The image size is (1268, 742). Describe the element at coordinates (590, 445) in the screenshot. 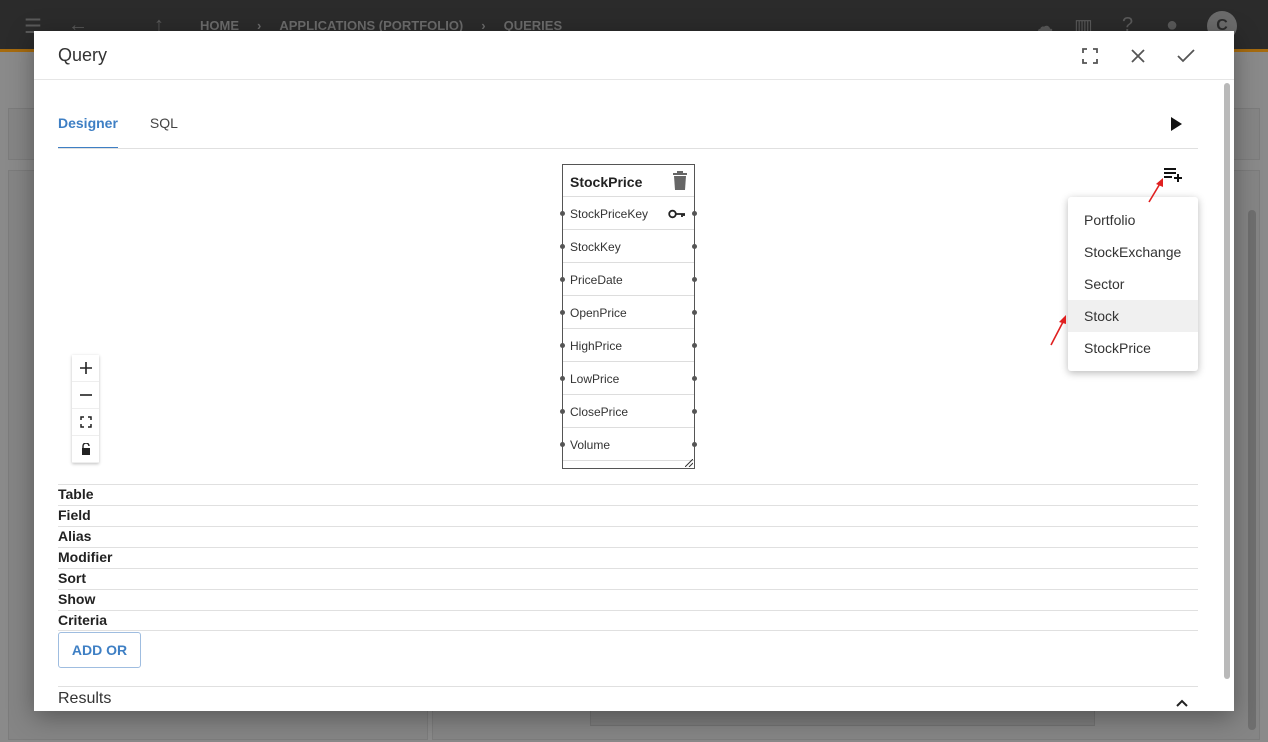

I see `field-label: Volume` at that location.